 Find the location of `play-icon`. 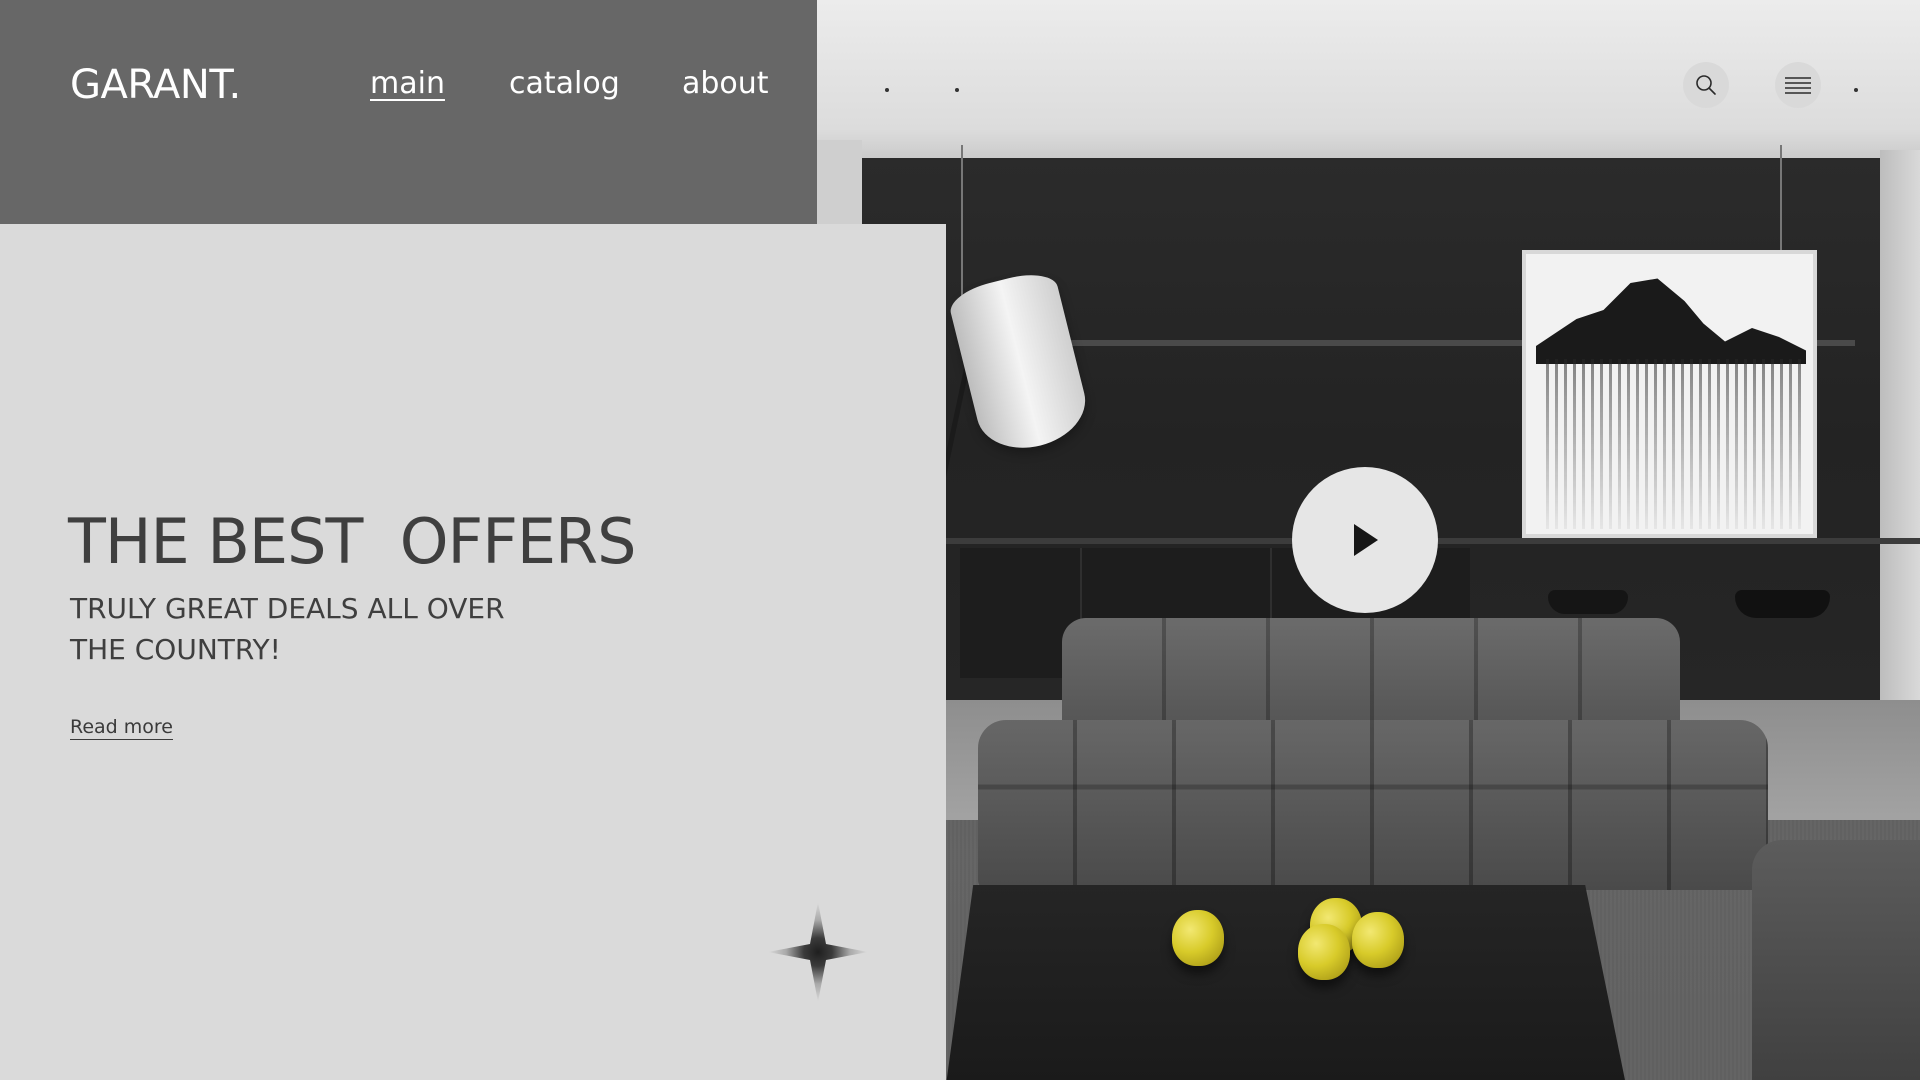

play-icon is located at coordinates (1366, 540).